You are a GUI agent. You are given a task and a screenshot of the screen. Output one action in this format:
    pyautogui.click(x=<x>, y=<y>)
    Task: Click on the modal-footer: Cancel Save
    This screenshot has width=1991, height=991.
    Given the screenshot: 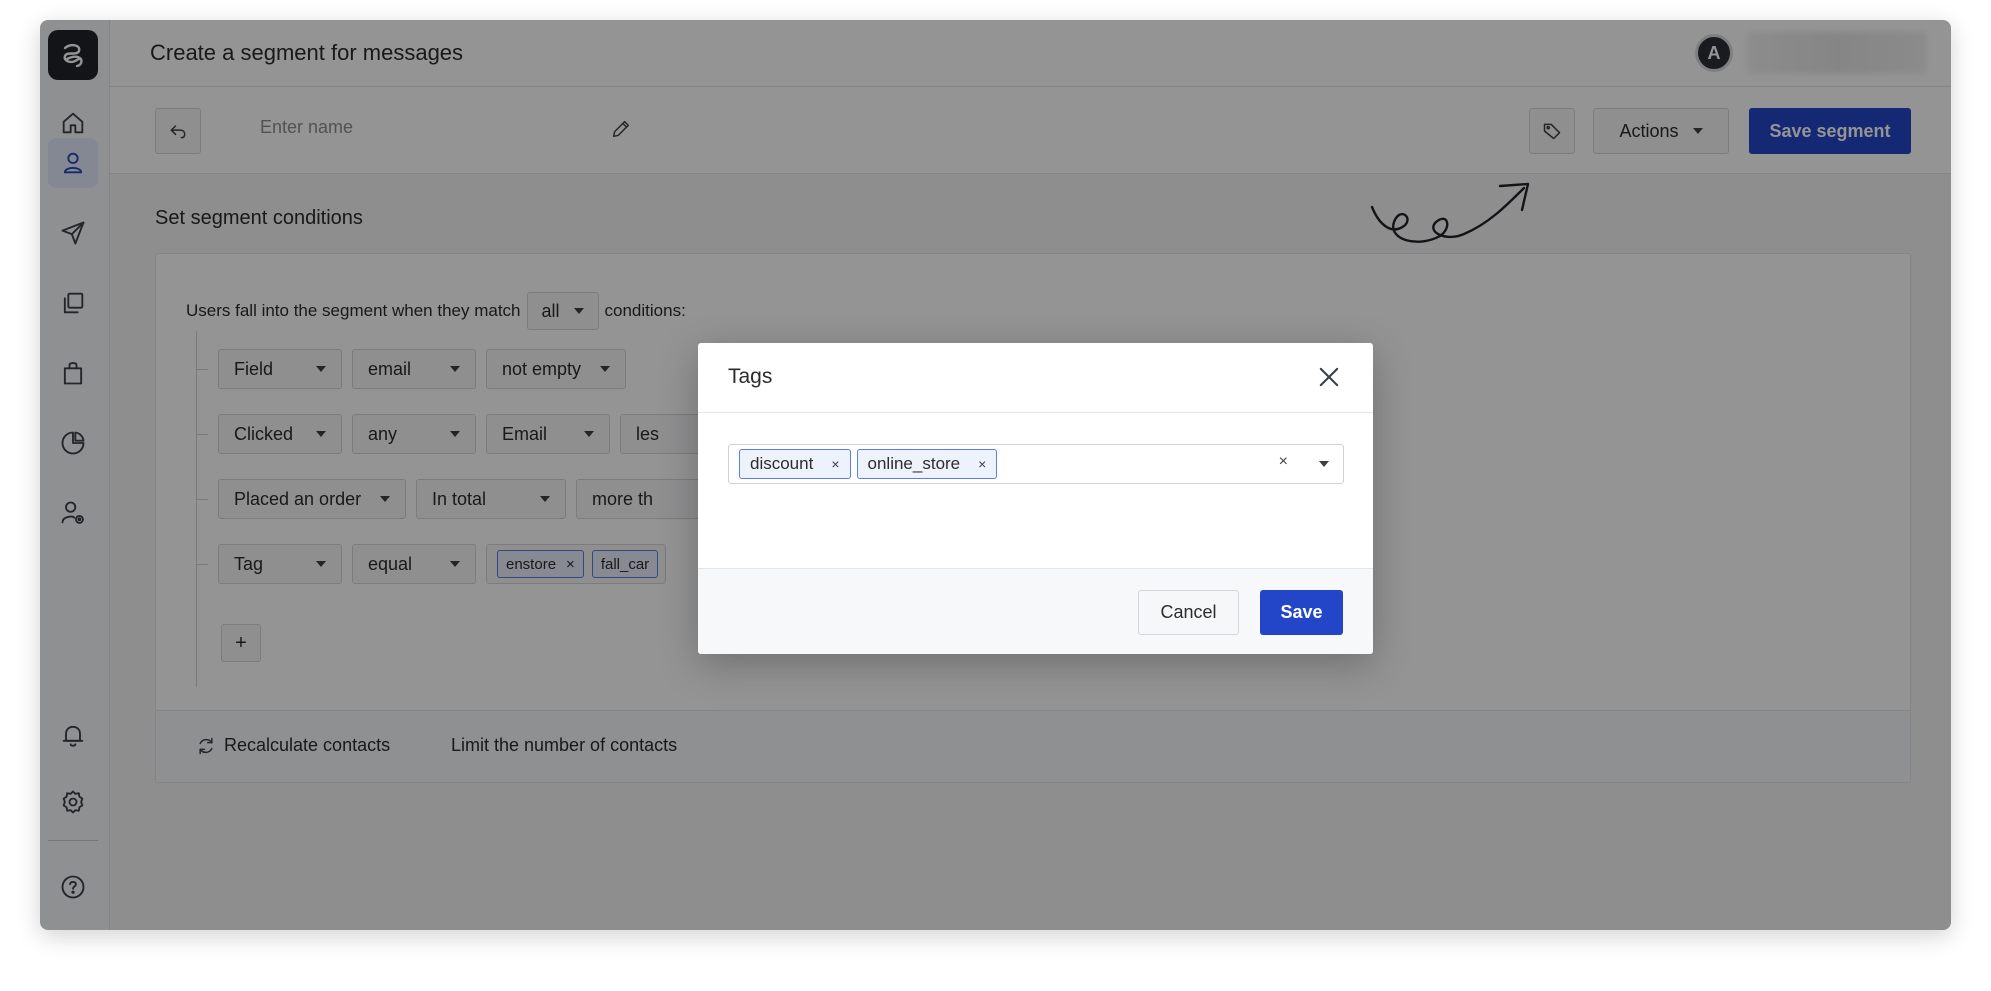 What is the action you would take?
    pyautogui.click(x=1035, y=611)
    